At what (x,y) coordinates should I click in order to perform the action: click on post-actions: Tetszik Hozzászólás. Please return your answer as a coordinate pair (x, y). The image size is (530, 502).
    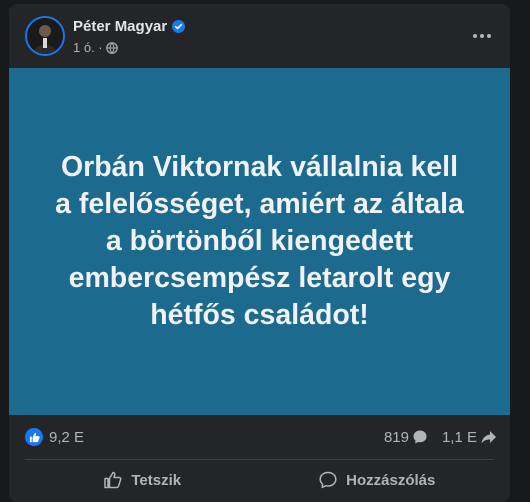
    Looking at the image, I should click on (259, 480).